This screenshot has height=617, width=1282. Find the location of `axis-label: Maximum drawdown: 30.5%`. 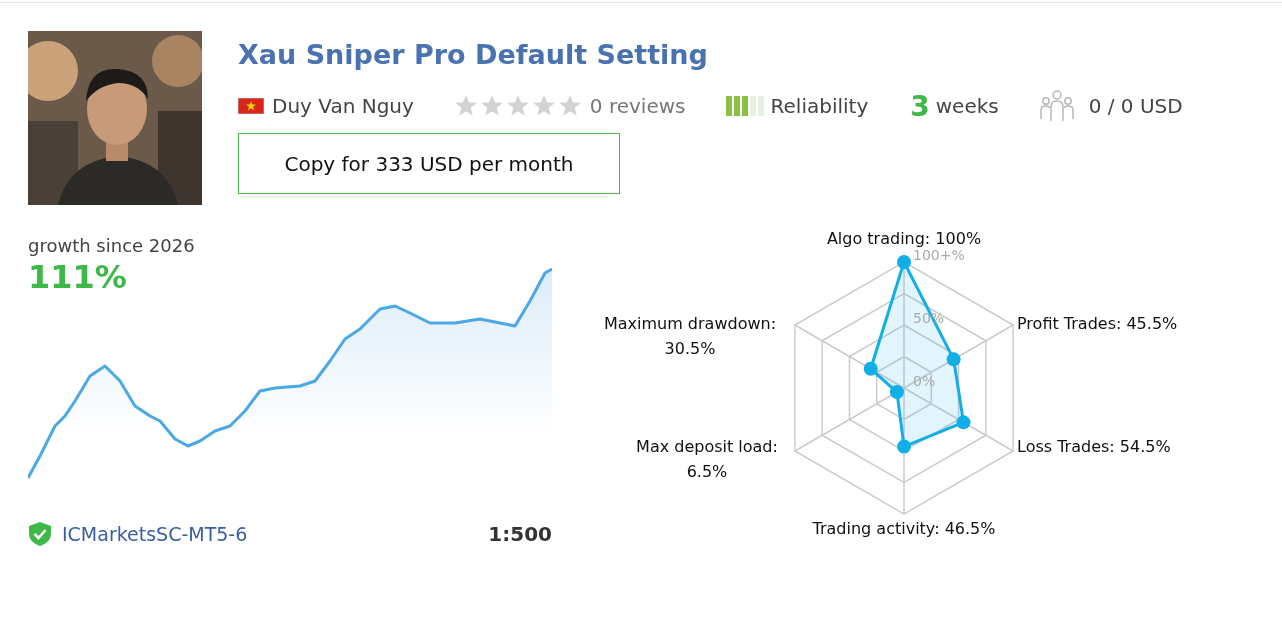

axis-label: Maximum drawdown: 30.5% is located at coordinates (690, 336).